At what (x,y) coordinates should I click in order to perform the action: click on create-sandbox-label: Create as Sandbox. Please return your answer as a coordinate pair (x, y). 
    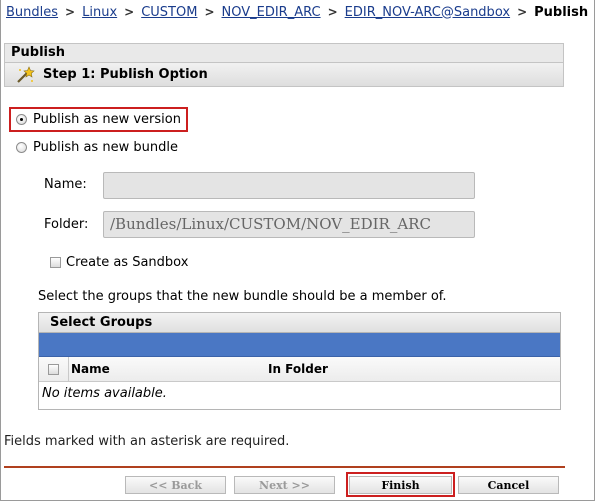
    Looking at the image, I should click on (127, 262).